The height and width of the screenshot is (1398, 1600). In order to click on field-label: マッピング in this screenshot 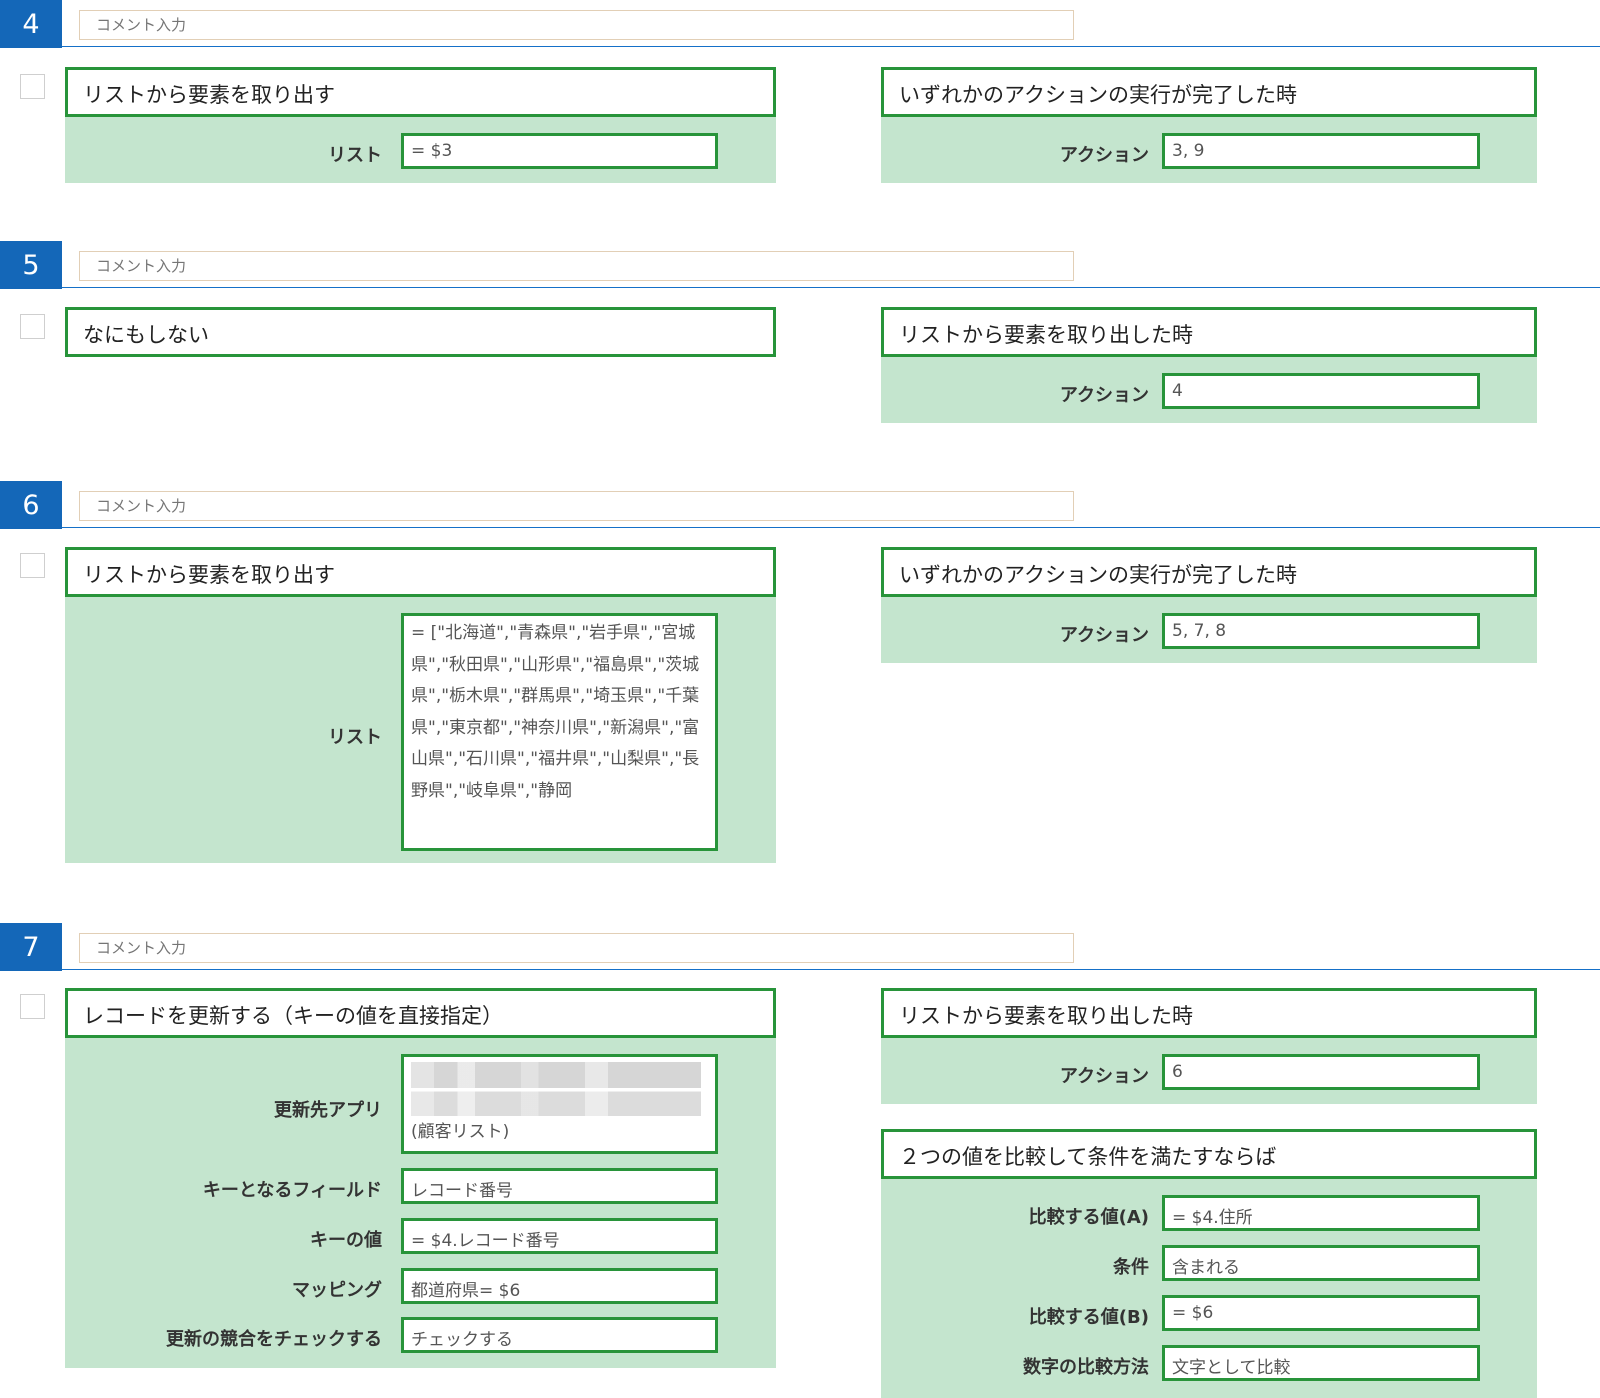, I will do `click(337, 1290)`.